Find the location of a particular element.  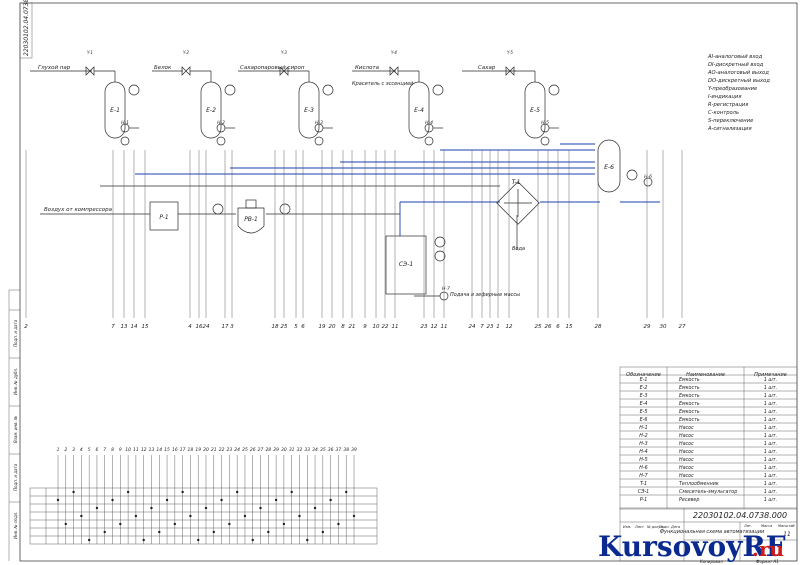

margin-label: Инв. № дубл. is located at coordinates (15, 381).